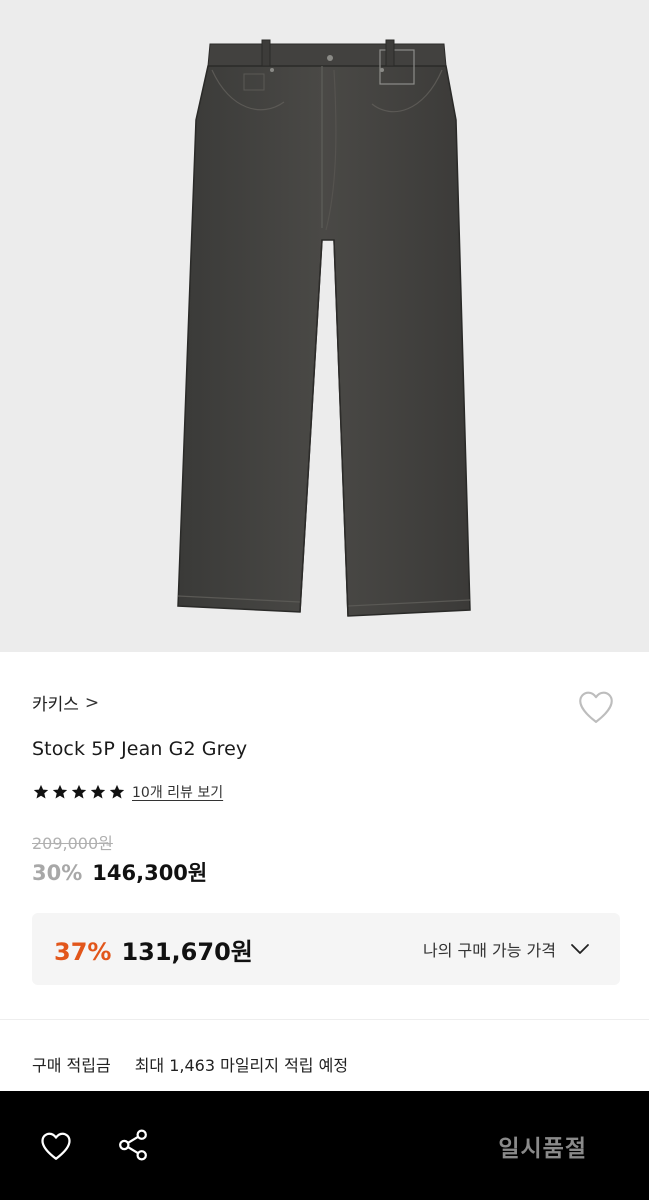  Describe the element at coordinates (71, 1065) in the screenshot. I see `points-label: 구매 적립금` at that location.